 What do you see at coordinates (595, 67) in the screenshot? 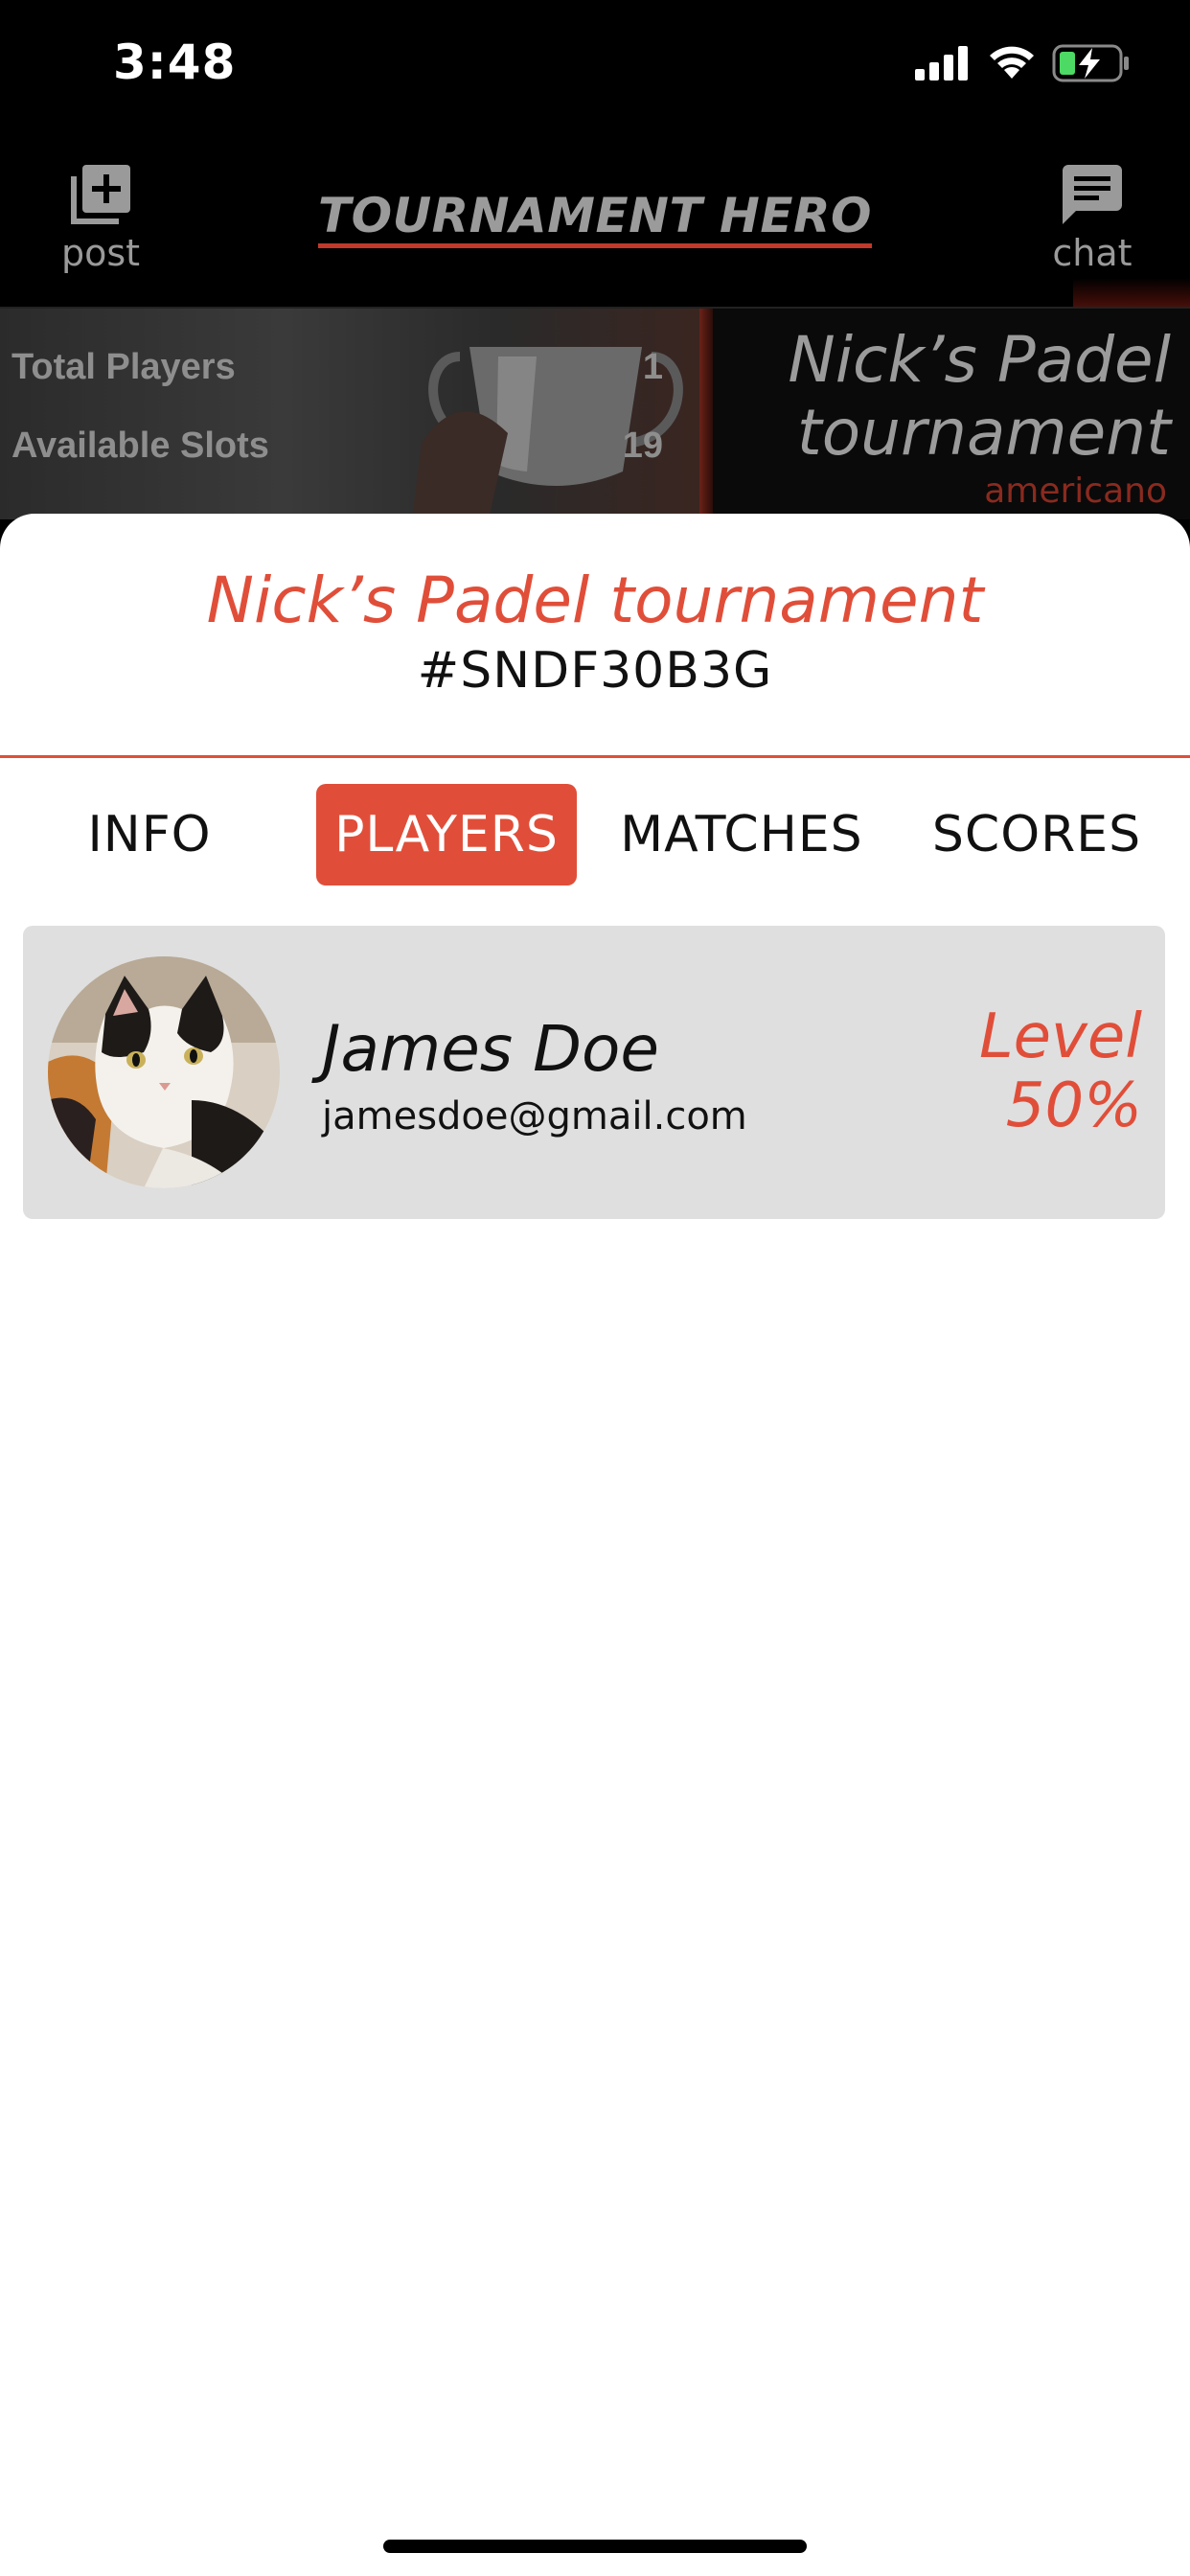
I see `status-bar: 3:48` at bounding box center [595, 67].